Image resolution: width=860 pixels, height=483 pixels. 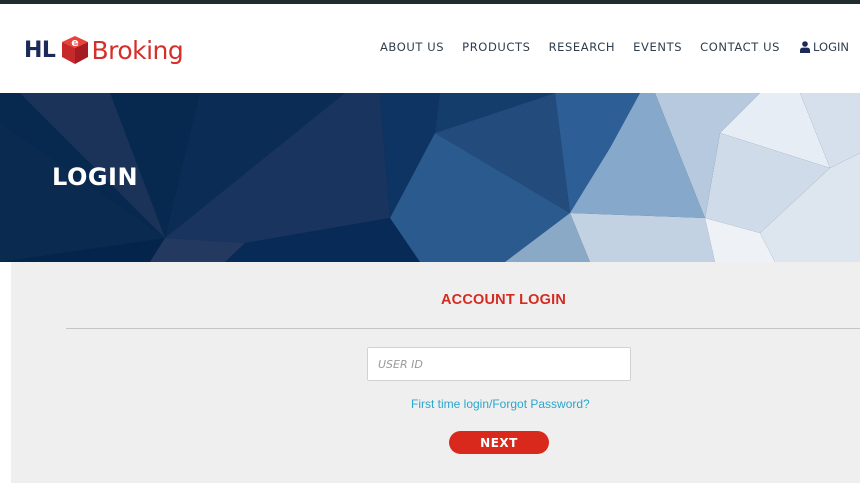 What do you see at coordinates (805, 47) in the screenshot?
I see `user-icon` at bounding box center [805, 47].